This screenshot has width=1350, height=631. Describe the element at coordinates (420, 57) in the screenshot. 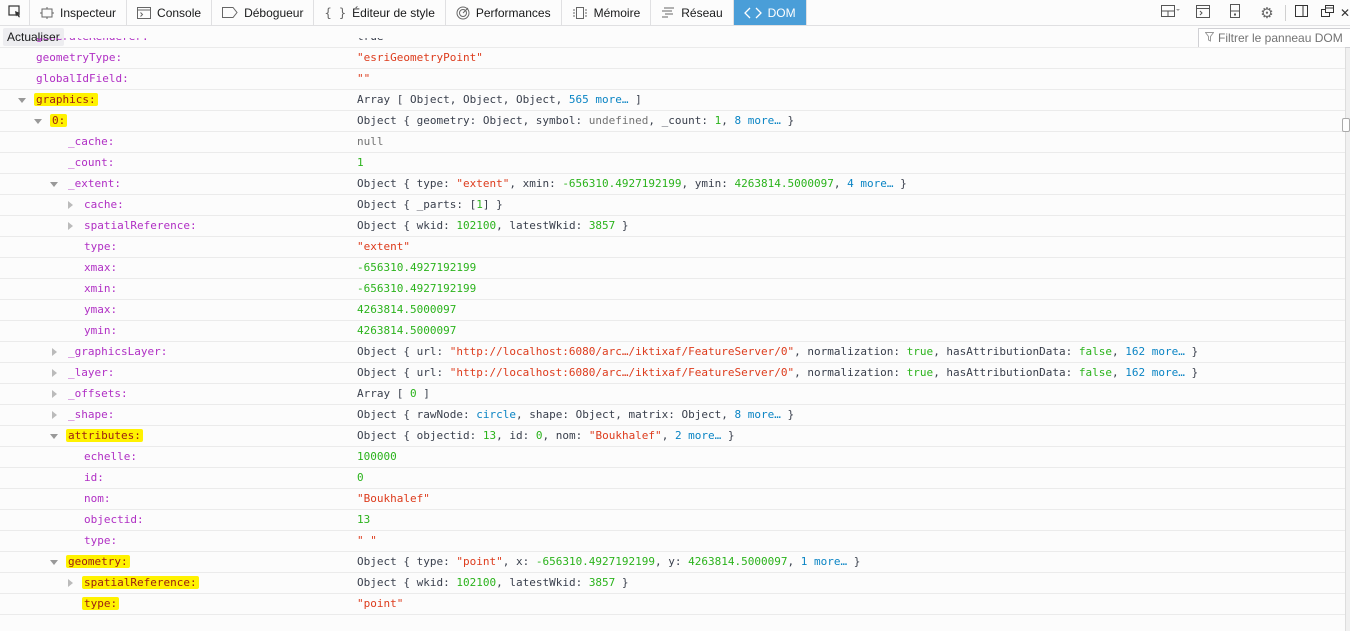

I see `value-token: "esriGeometryPoint"` at that location.